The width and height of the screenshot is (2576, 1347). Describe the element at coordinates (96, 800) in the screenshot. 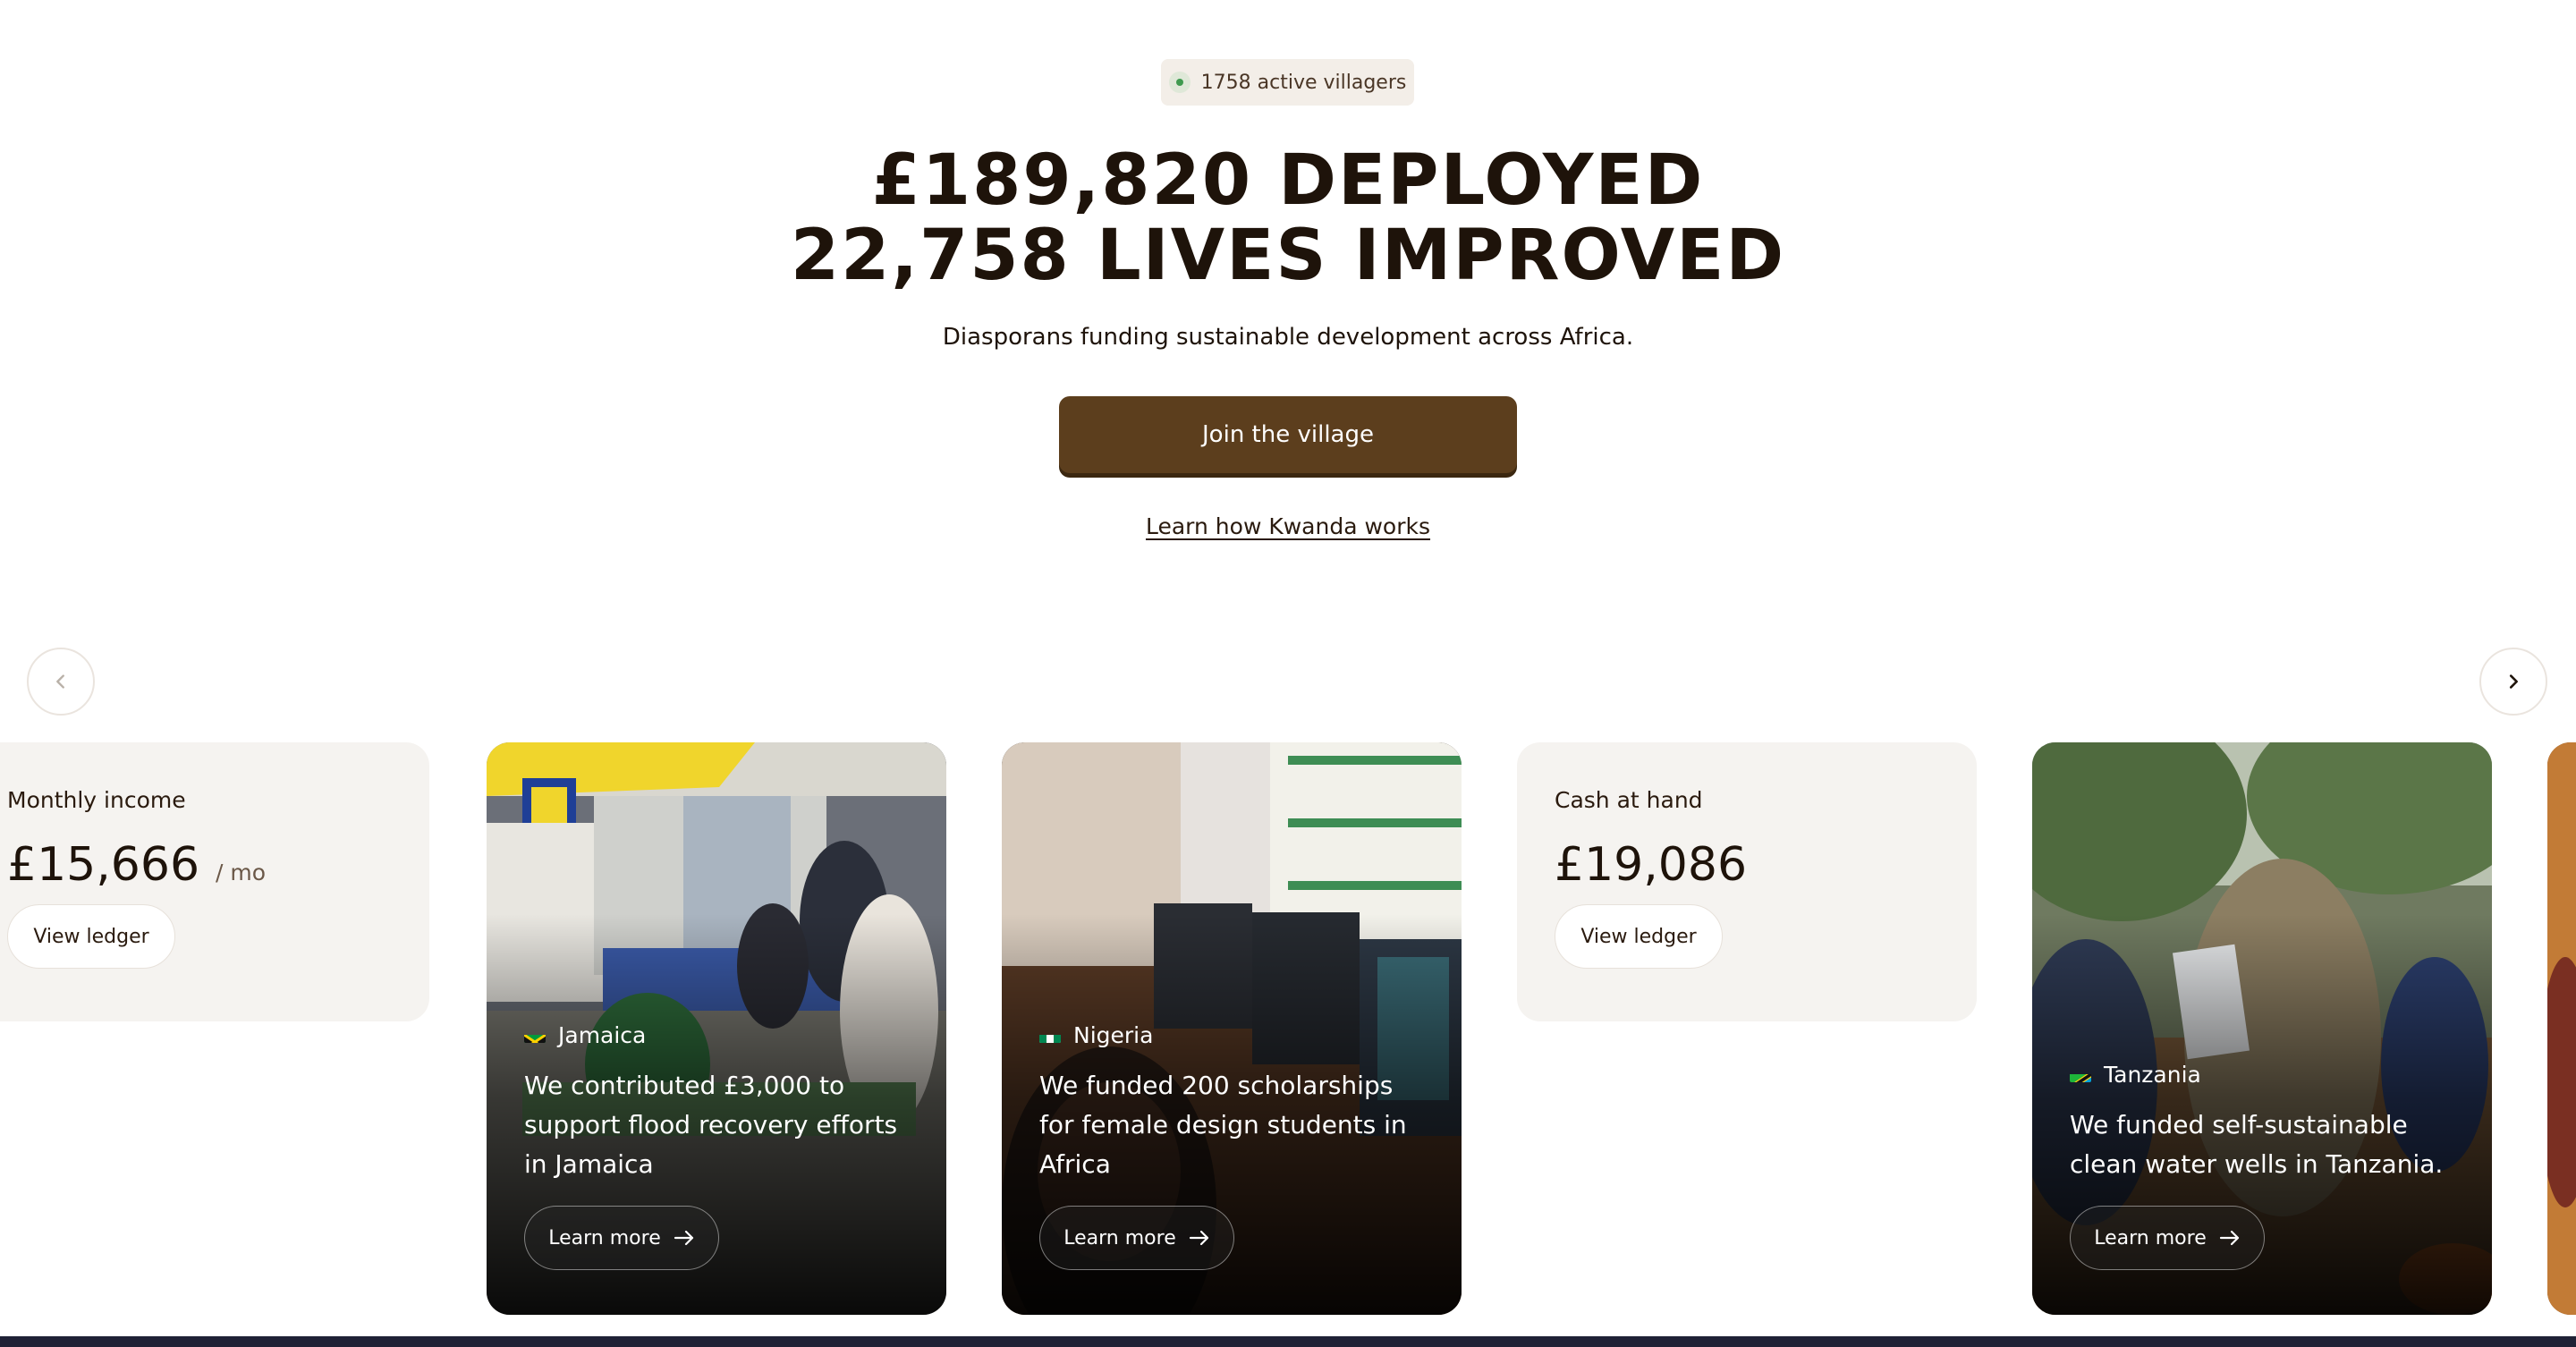

I see `stat-label: Monthly income` at that location.